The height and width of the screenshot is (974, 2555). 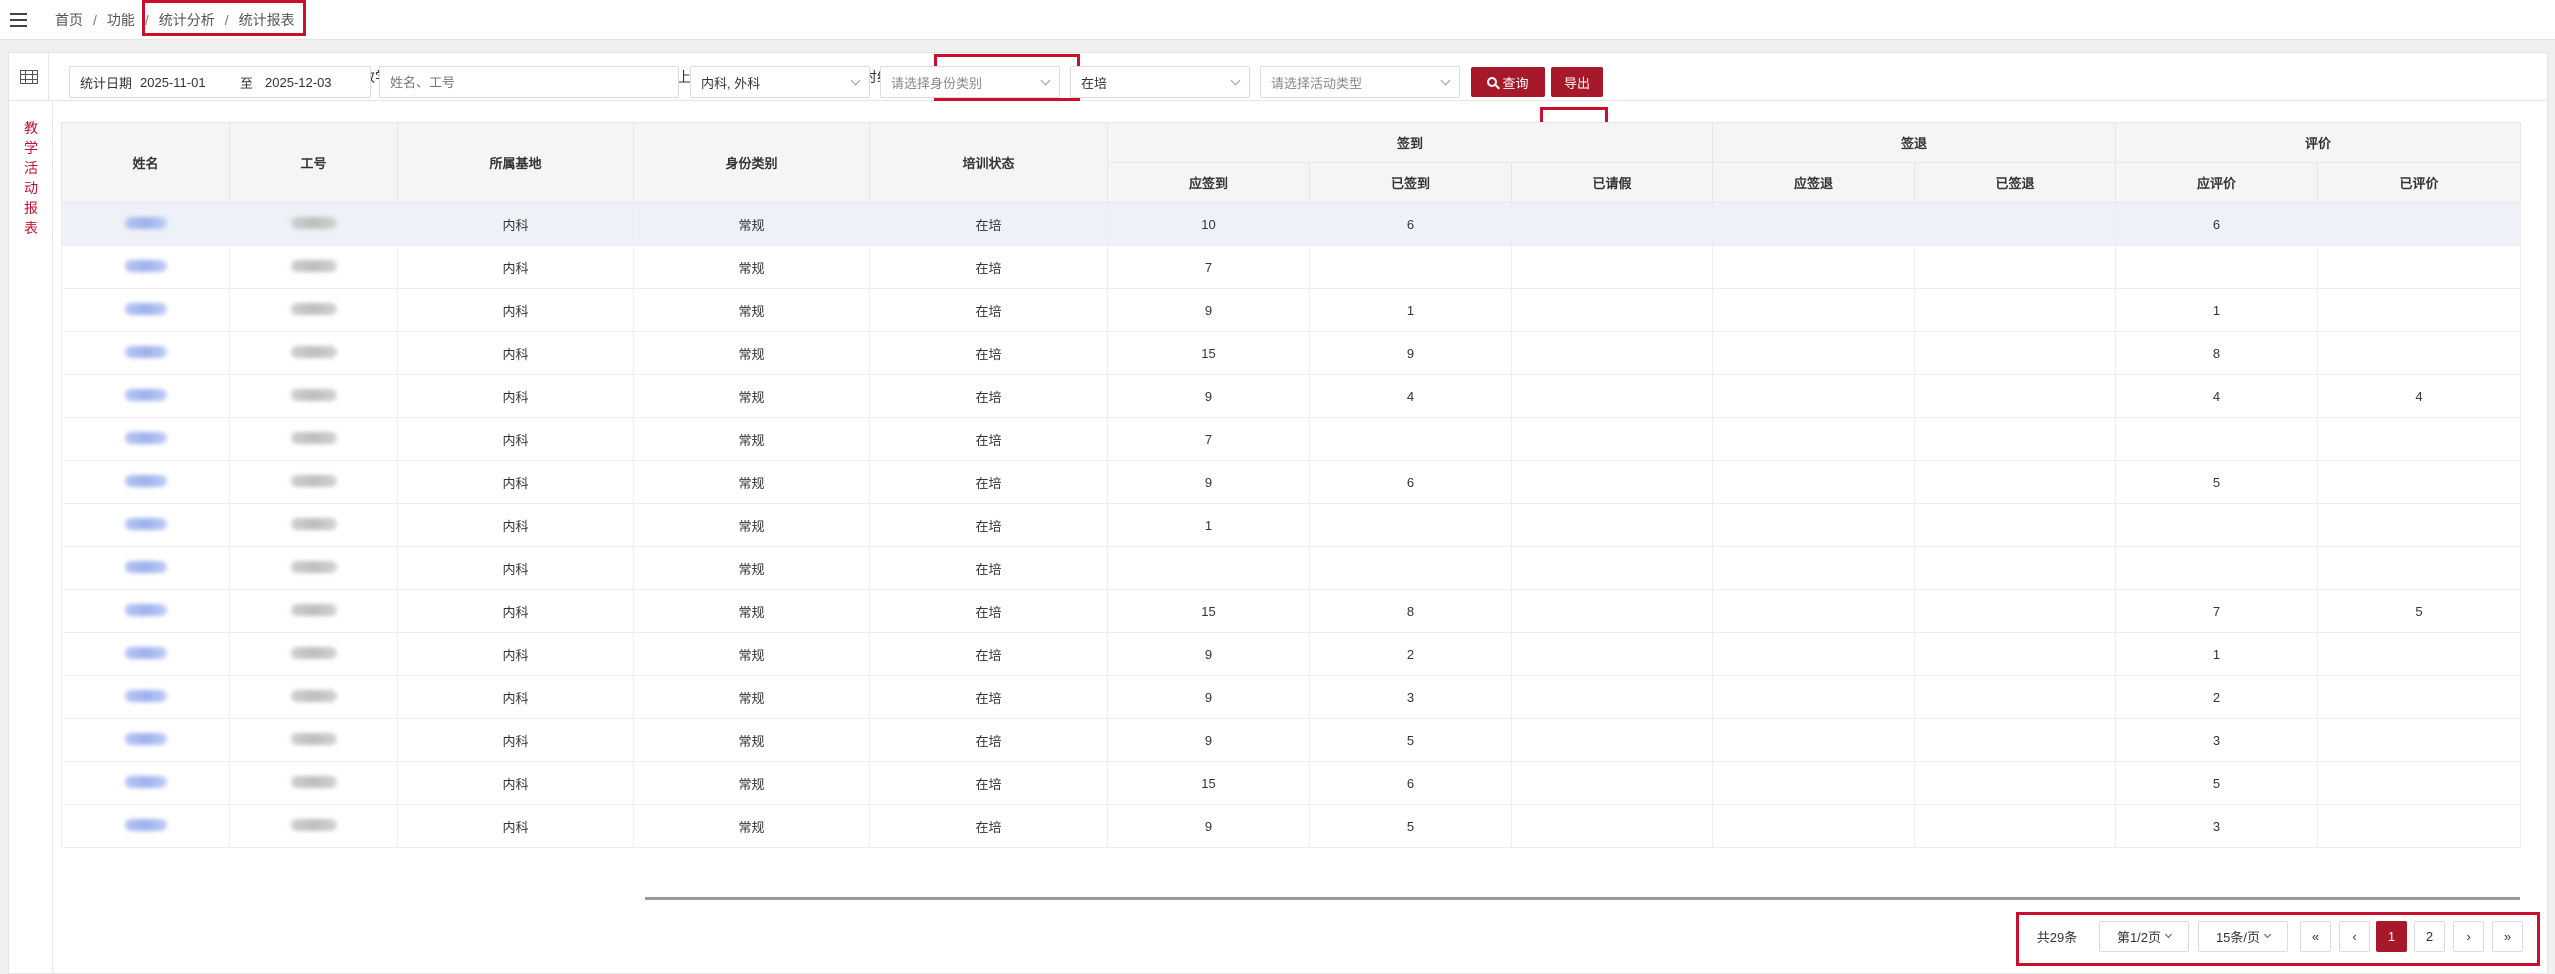 What do you see at coordinates (2015, 182) in the screenshot?
I see `header-signed-out: 已签退` at bounding box center [2015, 182].